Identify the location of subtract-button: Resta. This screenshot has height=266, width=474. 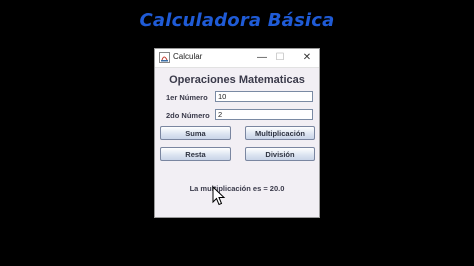
(195, 154).